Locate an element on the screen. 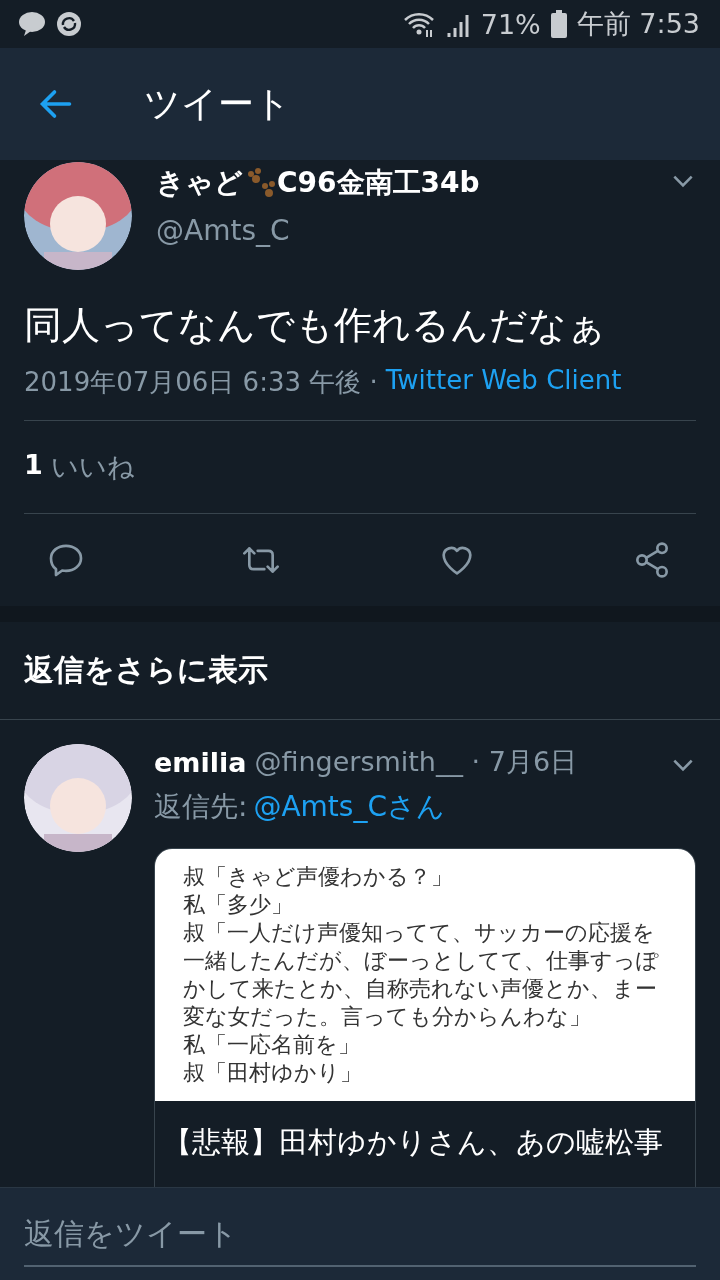 The height and width of the screenshot is (1280, 720). image-text-line: 叔「きゃど声優わかる？」 is located at coordinates (318, 877).